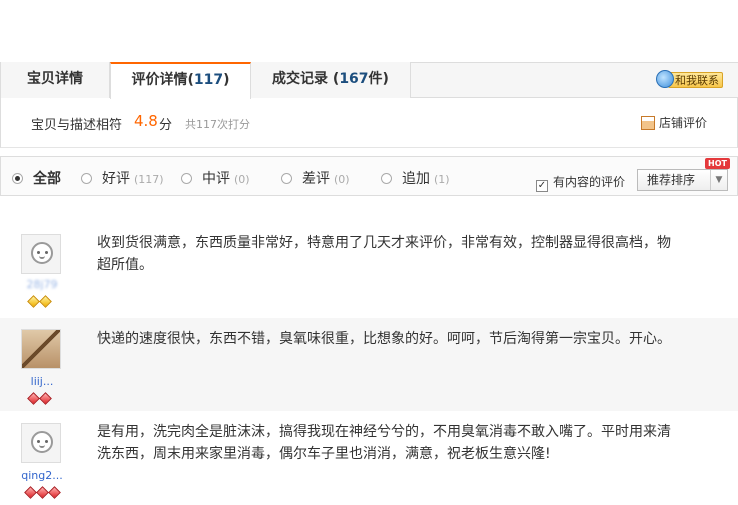  What do you see at coordinates (695, 80) in the screenshot?
I see `contact-label: 和我联系` at bounding box center [695, 80].